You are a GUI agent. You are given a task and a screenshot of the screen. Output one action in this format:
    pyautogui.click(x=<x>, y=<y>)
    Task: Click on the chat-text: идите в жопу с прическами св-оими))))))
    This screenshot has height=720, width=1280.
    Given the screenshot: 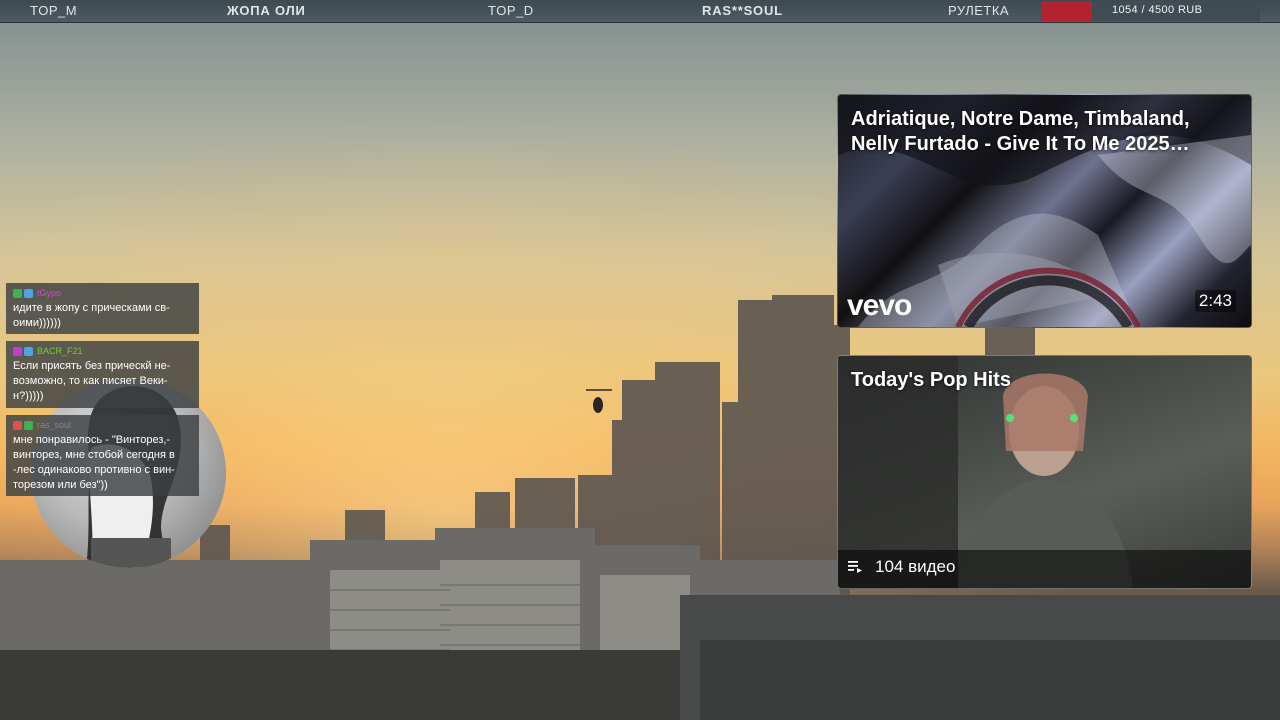 What is the action you would take?
    pyautogui.click(x=91, y=315)
    